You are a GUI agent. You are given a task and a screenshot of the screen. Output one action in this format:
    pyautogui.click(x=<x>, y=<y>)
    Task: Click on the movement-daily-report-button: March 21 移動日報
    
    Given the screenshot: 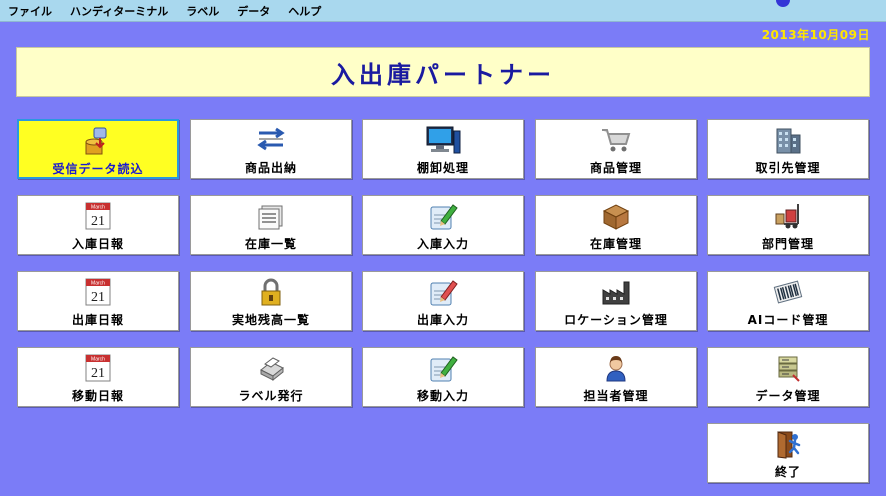 What is the action you would take?
    pyautogui.click(x=98, y=377)
    